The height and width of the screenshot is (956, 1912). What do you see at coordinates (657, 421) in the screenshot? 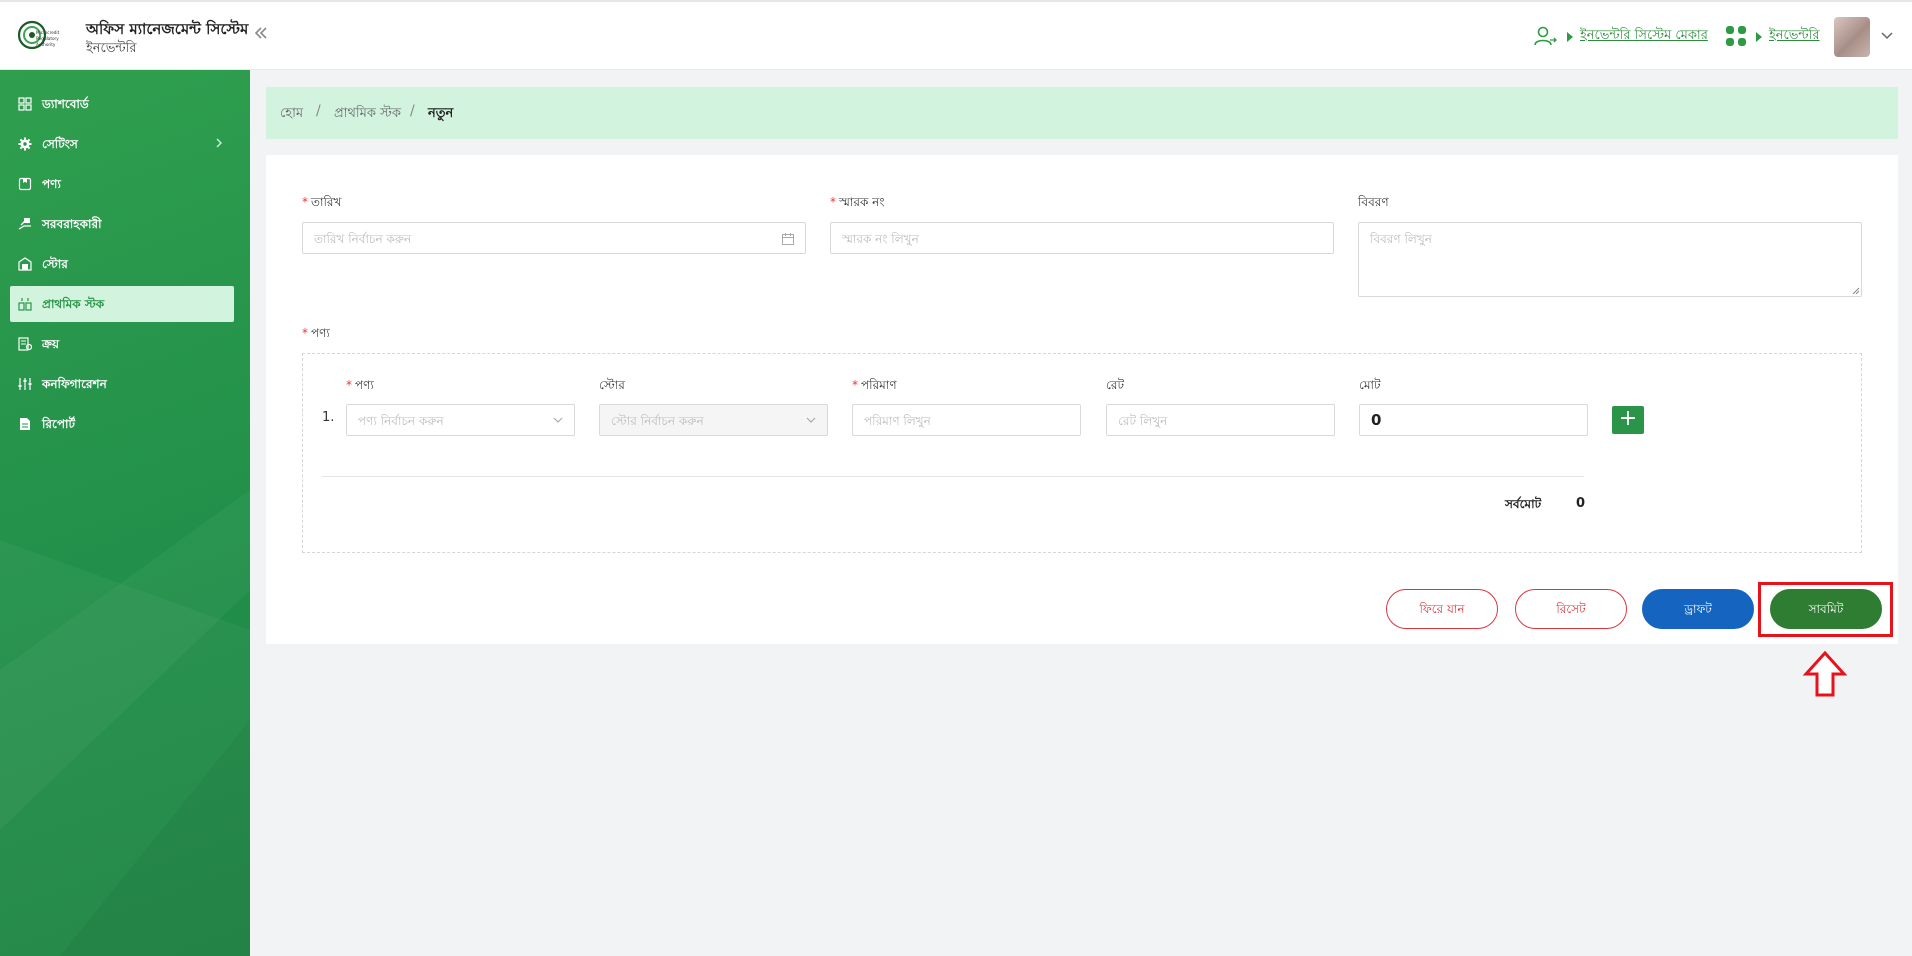
I see `store-select-placeholder: স্টোর নির্বাচন করুন` at bounding box center [657, 421].